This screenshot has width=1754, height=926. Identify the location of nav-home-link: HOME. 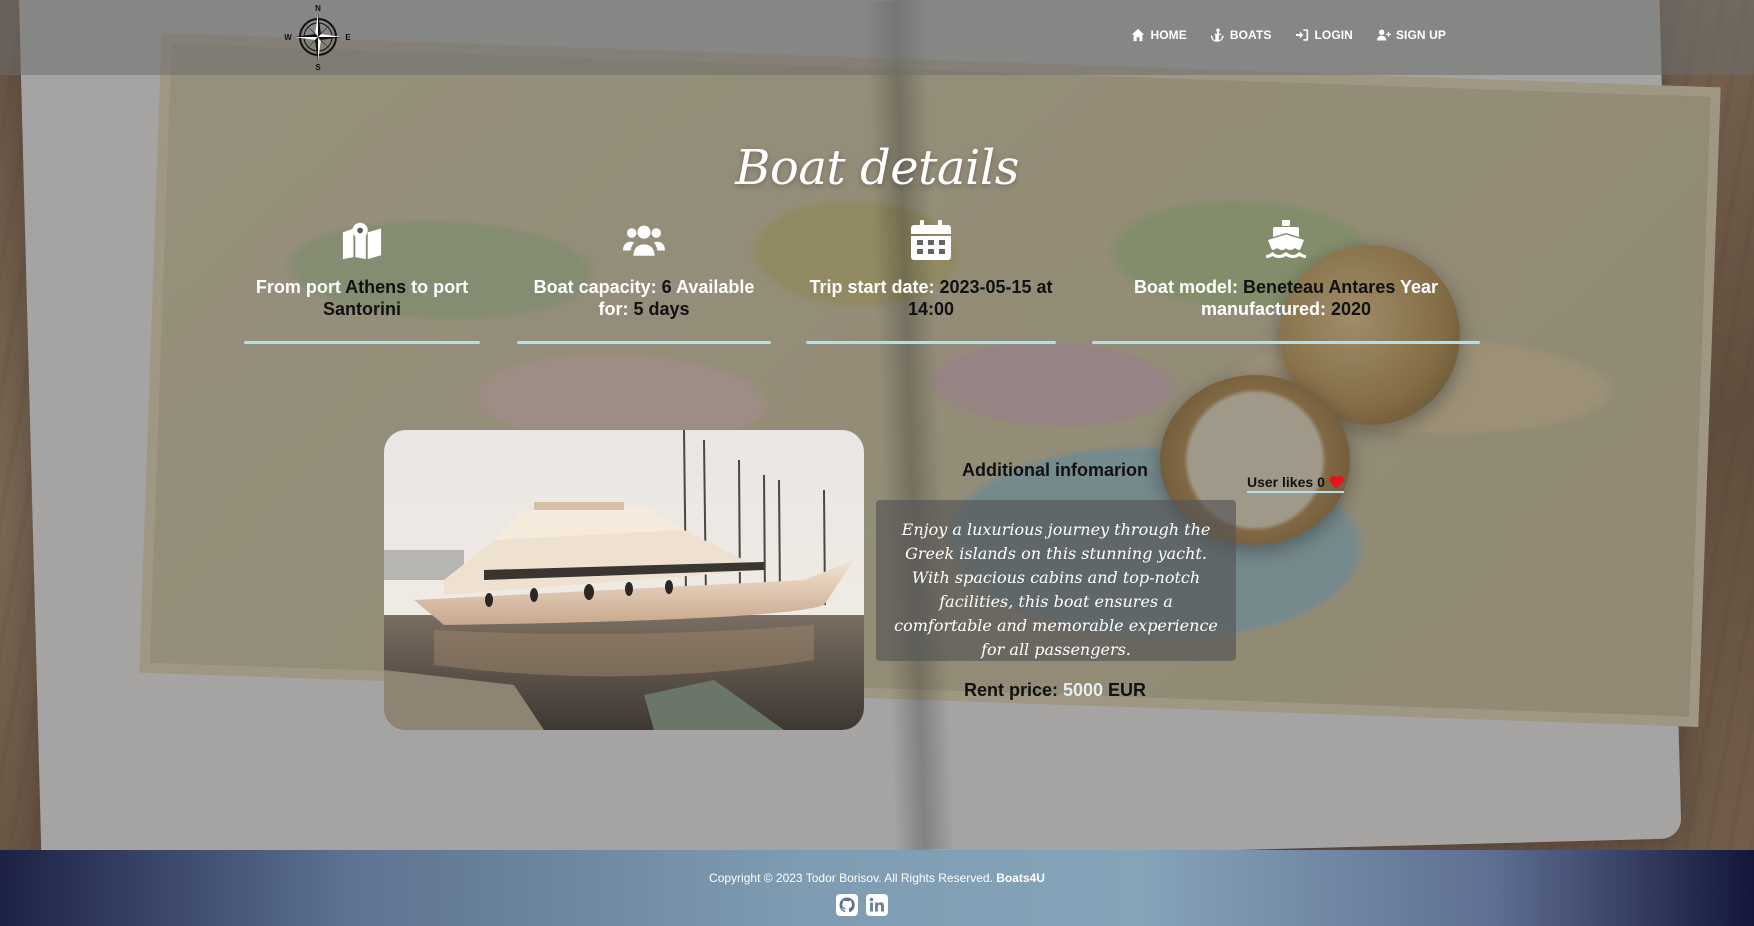
(1159, 35).